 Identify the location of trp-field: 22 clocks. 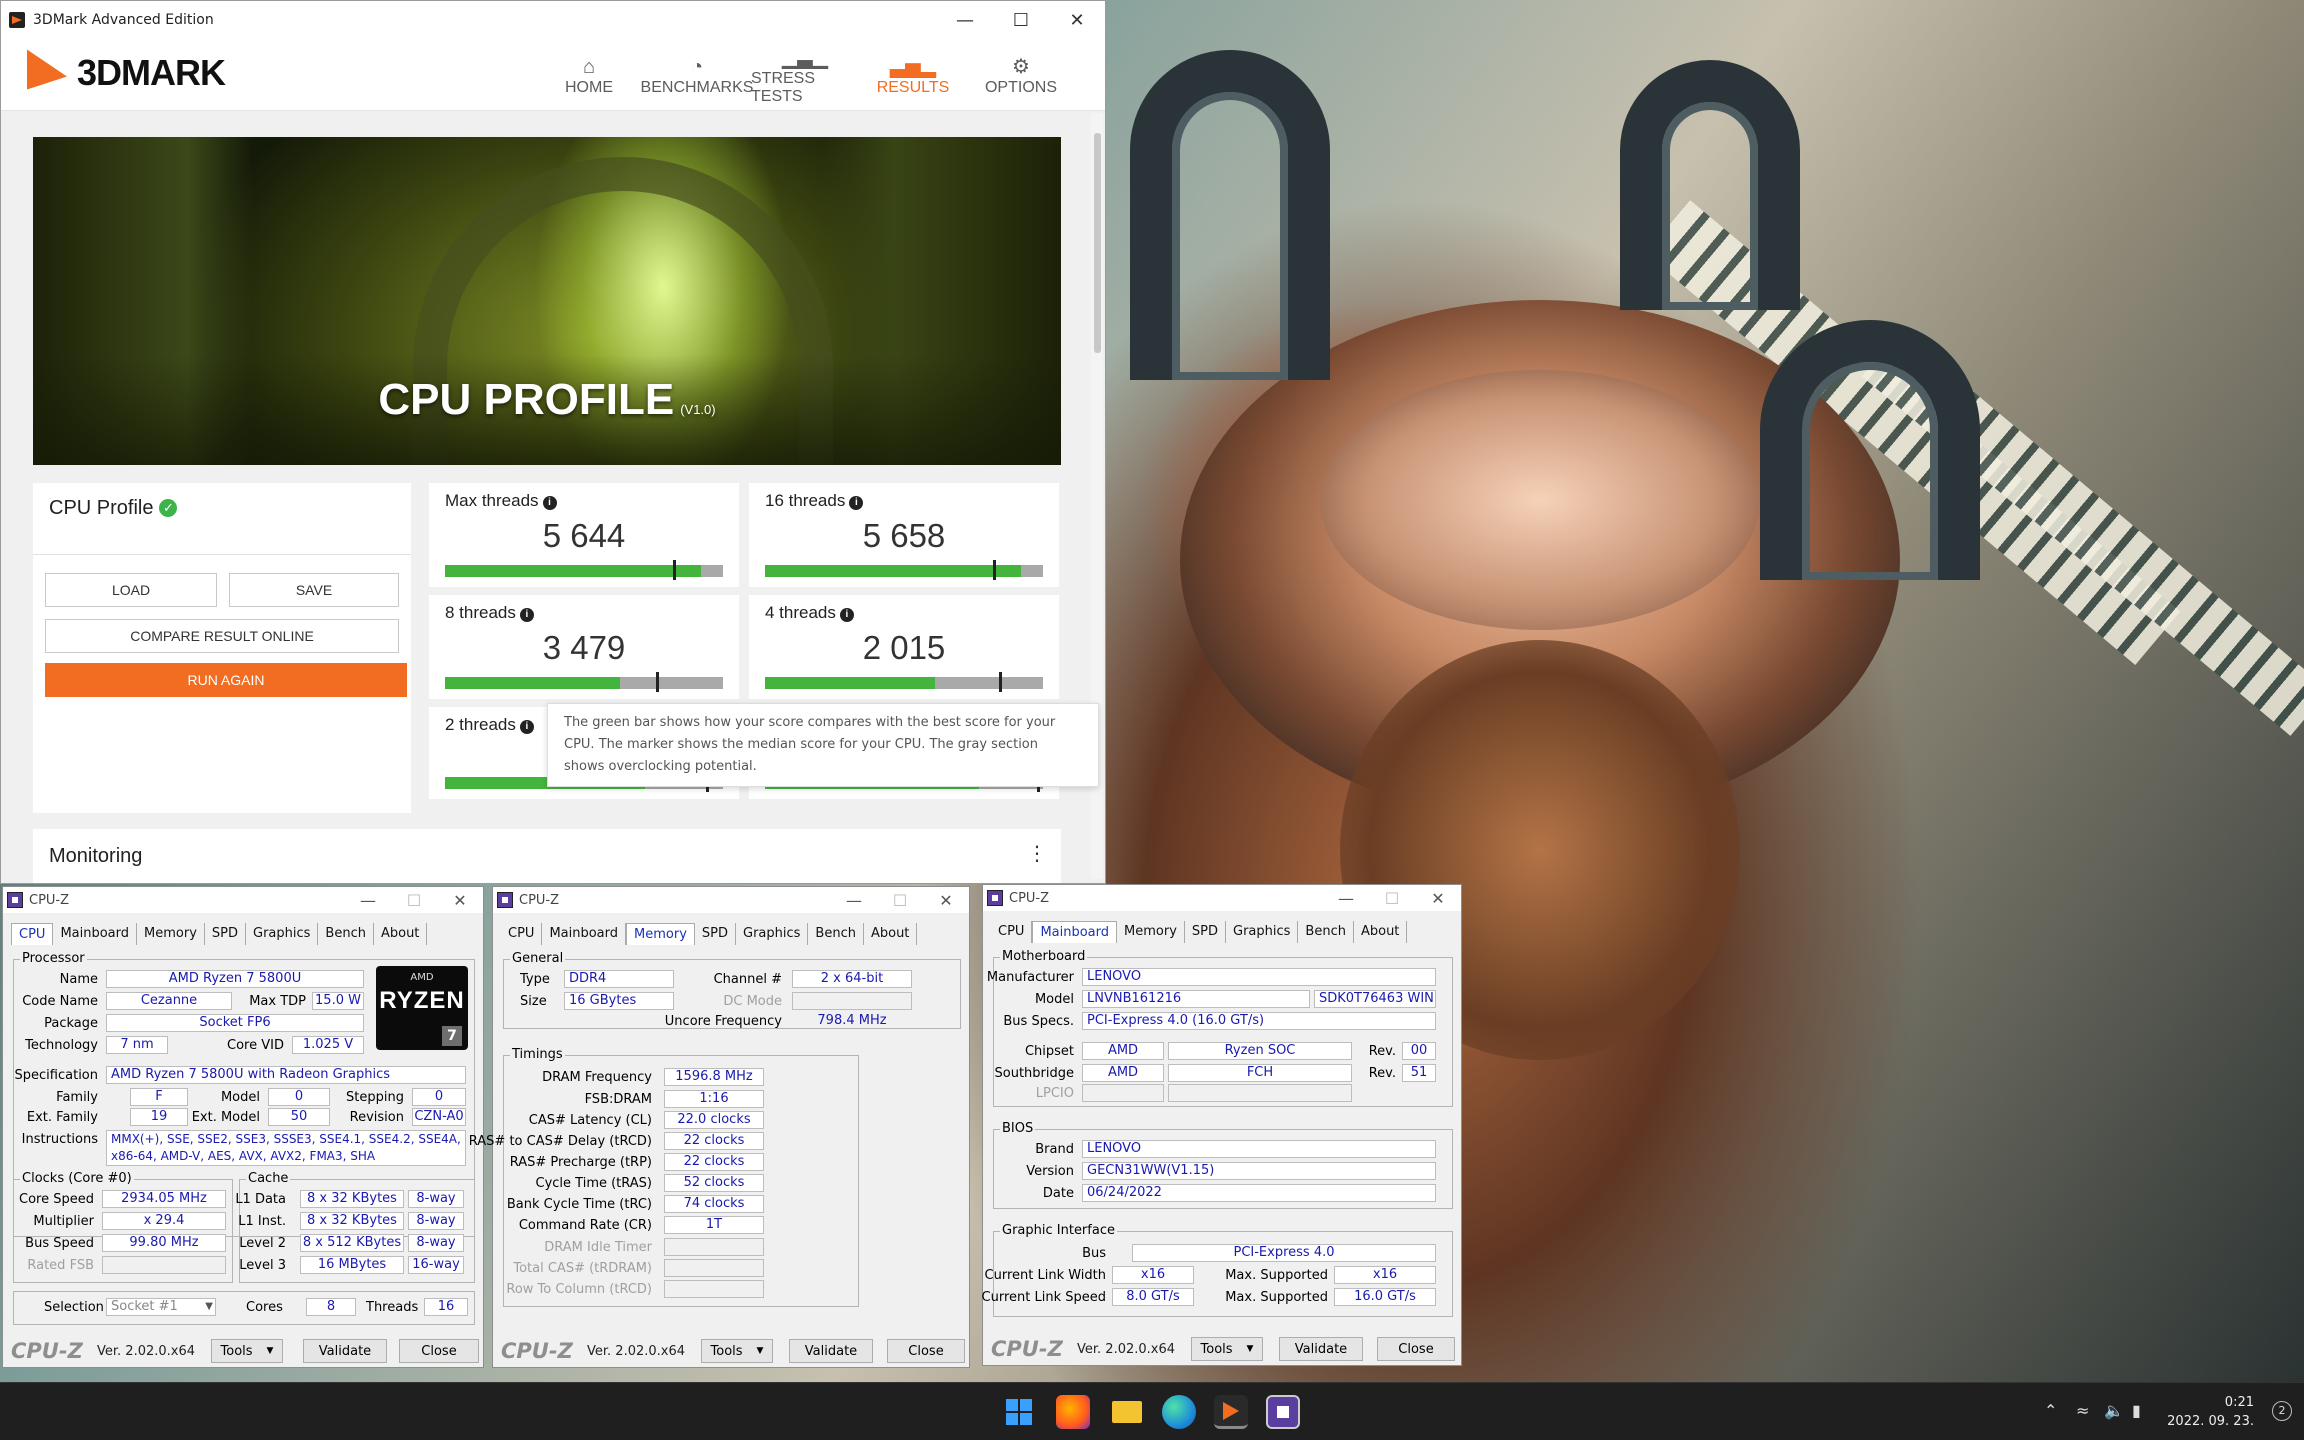
(714, 1162).